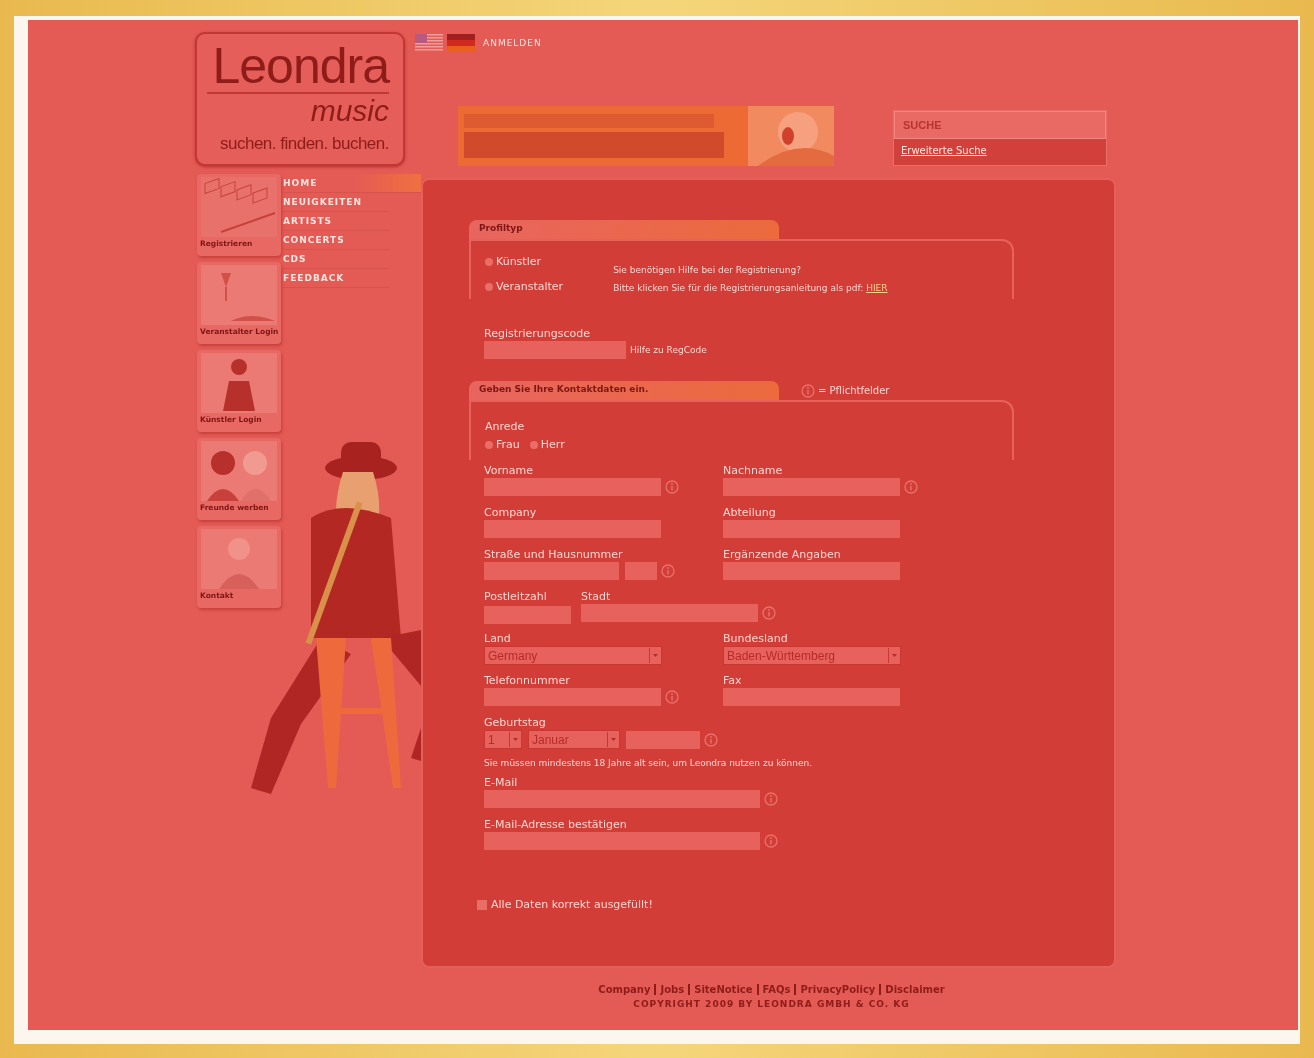 This screenshot has width=1314, height=1058. Describe the element at coordinates (501, 783) in the screenshot. I see `field-label: E-Mail` at that location.